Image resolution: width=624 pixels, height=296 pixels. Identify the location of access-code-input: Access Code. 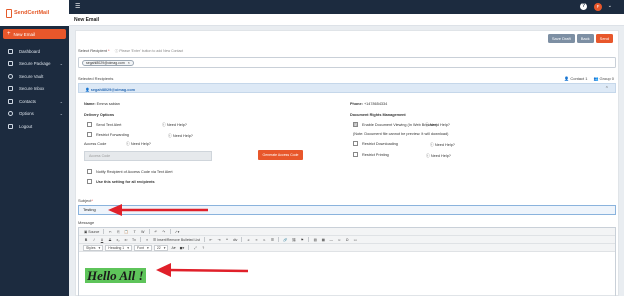
(148, 156).